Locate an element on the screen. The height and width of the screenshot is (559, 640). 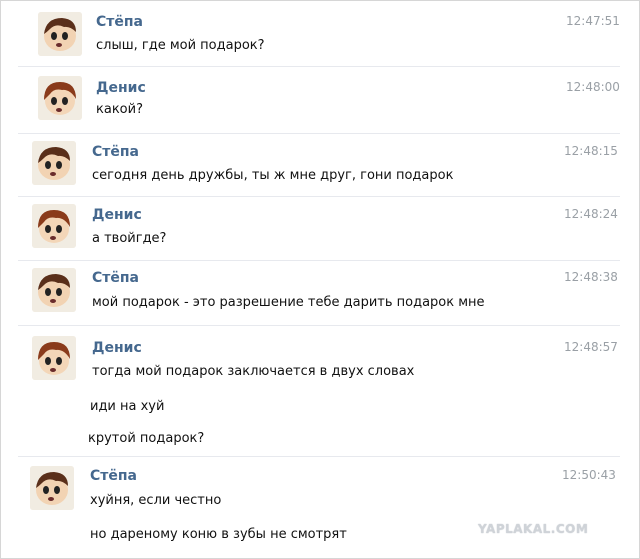
message-time: 12:48:57 is located at coordinates (591, 347).